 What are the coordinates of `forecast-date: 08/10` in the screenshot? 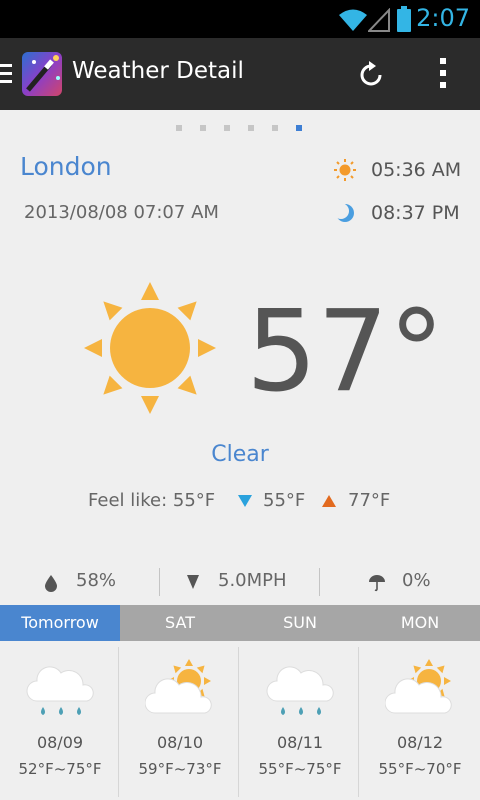 It's located at (180, 742).